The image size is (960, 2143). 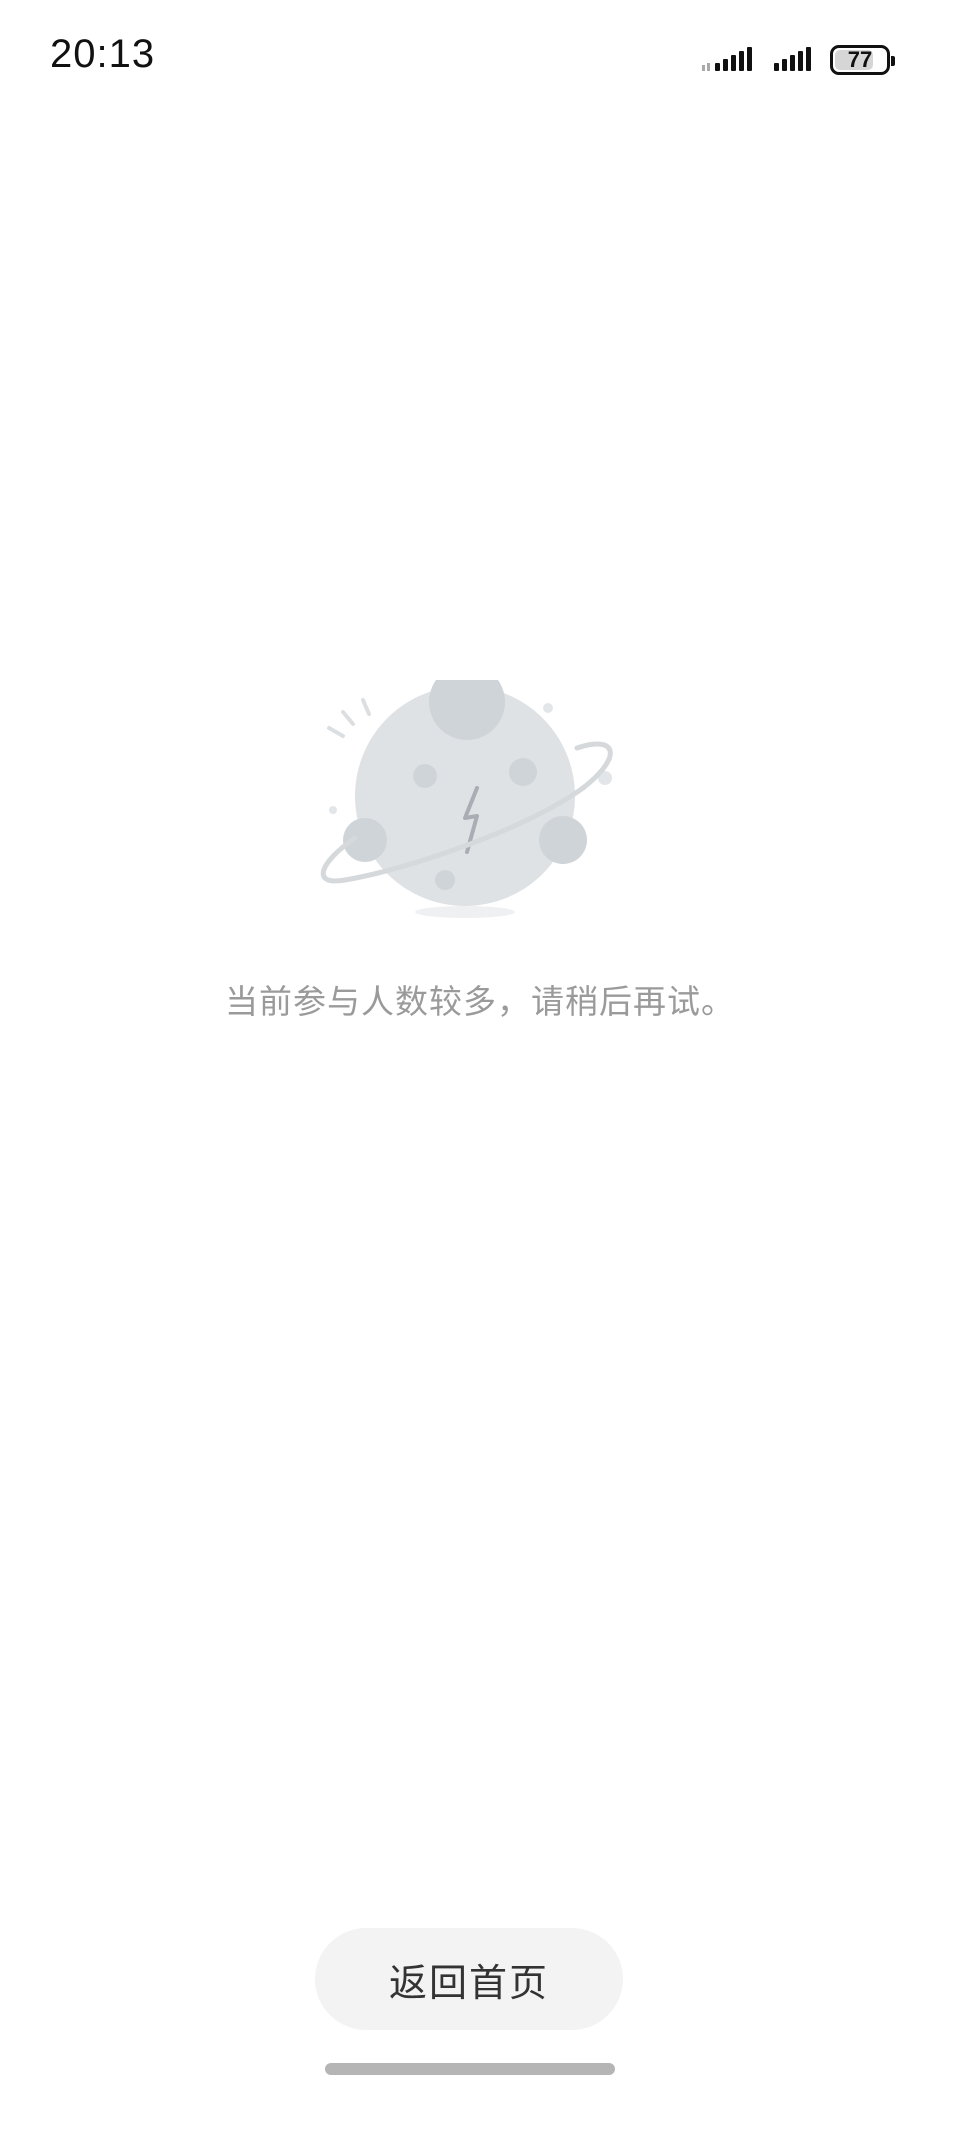 I want to click on planet-icon, so click(x=466, y=799).